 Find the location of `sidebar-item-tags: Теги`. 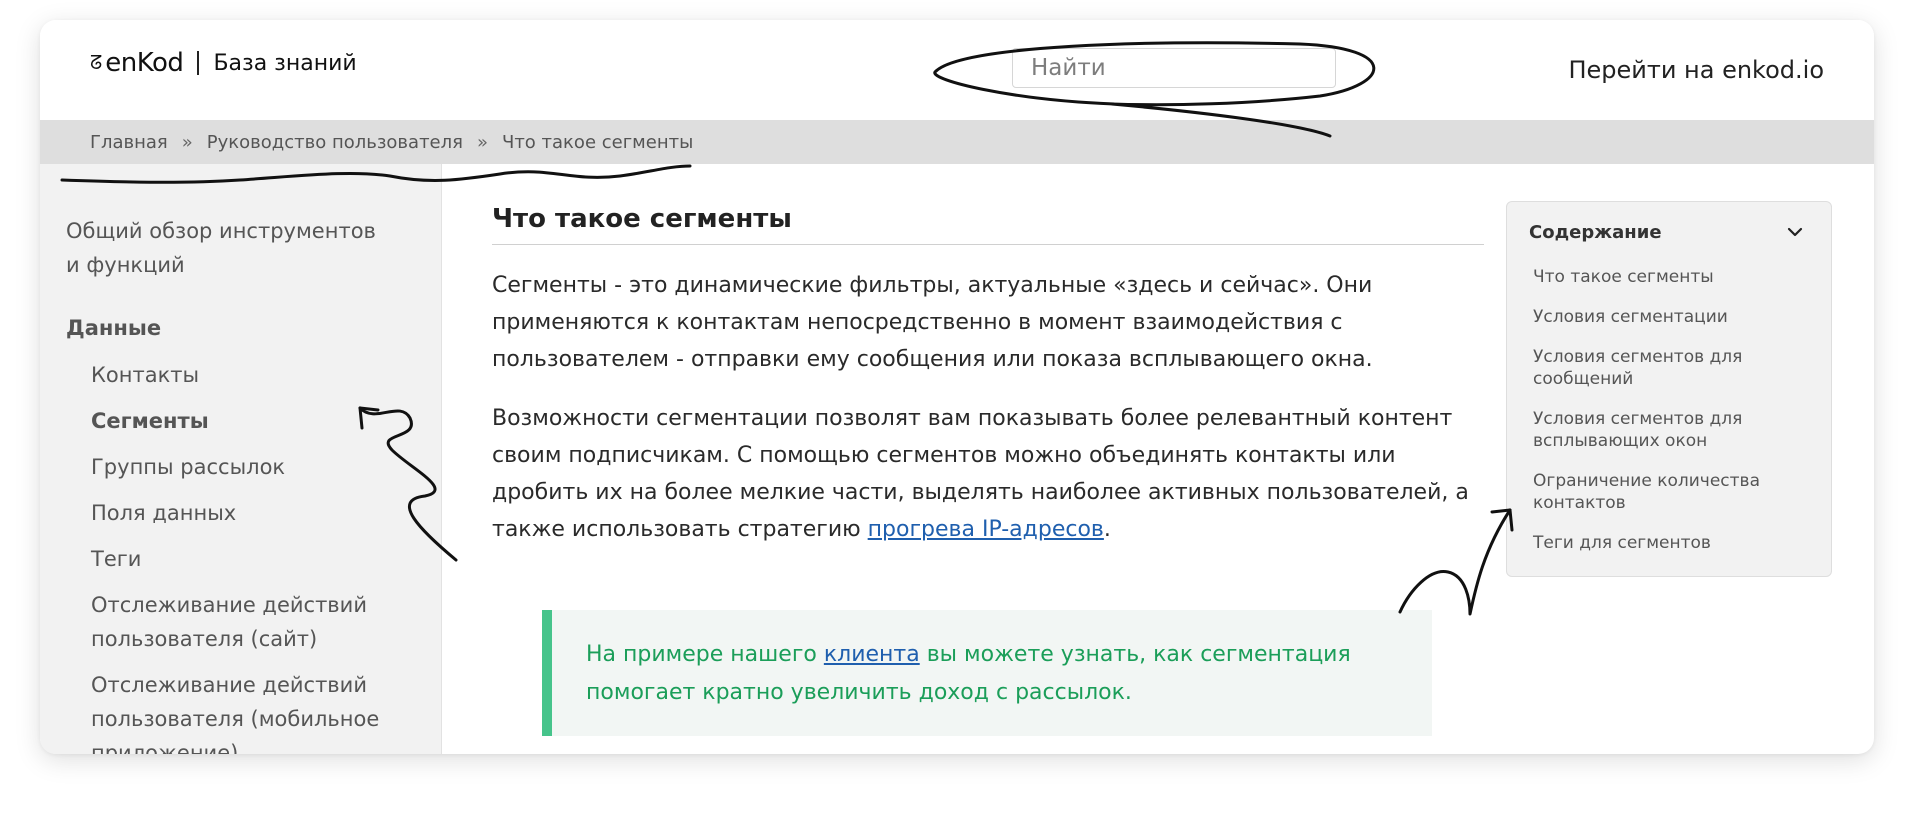

sidebar-item-tags: Теги is located at coordinates (256, 559).